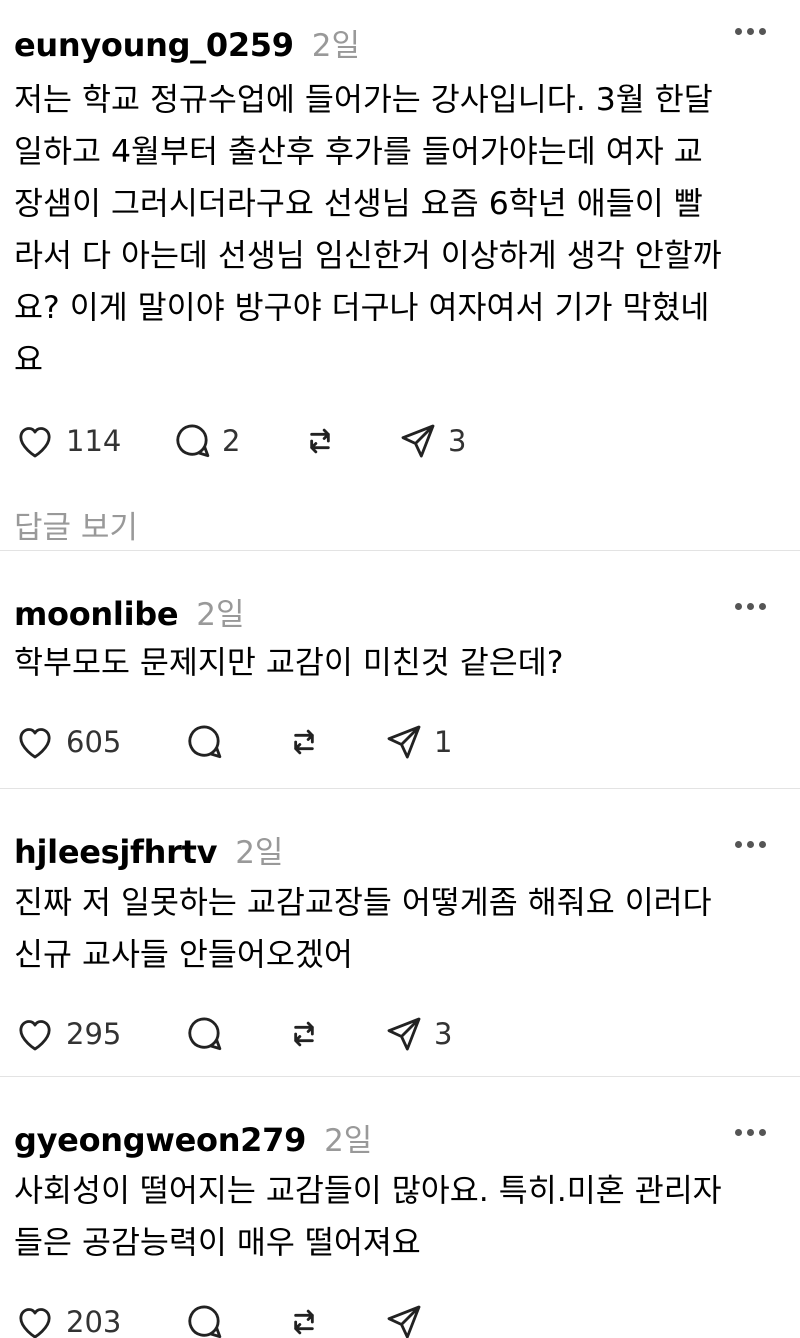 The image size is (800, 1338). I want to click on comment-count: 2, so click(231, 441).